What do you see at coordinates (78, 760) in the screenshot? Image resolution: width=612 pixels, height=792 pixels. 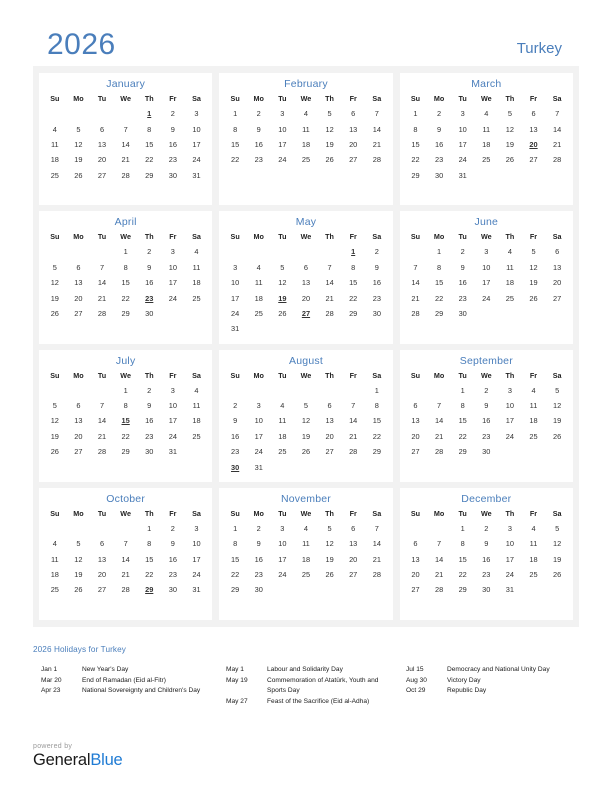 I see `generalblue-logo: GeneralBlue` at bounding box center [78, 760].